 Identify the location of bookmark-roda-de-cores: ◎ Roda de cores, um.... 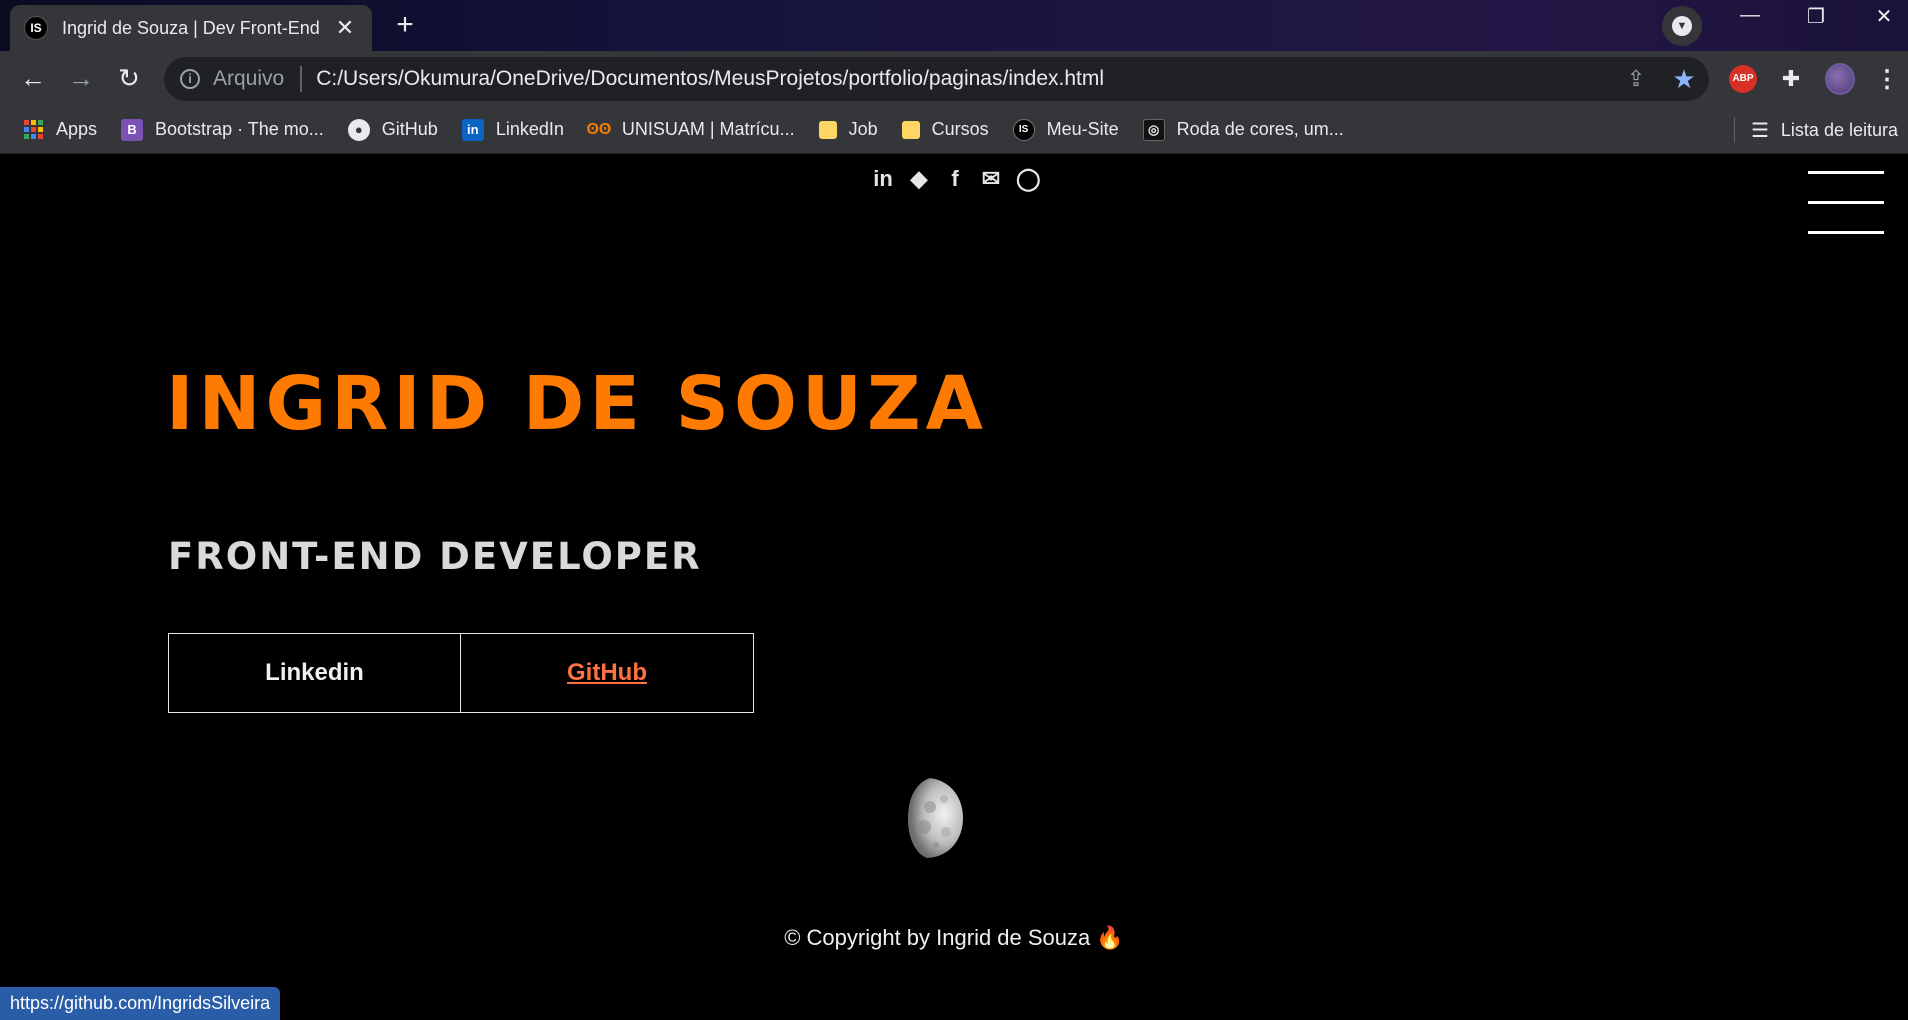
(1243, 129).